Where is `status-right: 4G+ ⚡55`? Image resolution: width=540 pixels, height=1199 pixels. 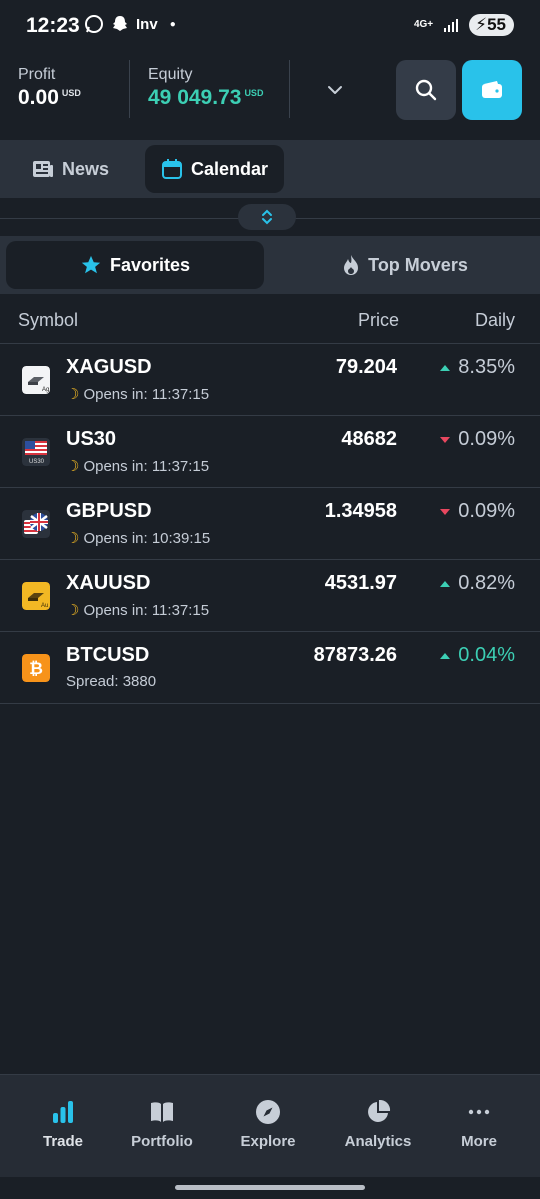
status-right: 4G+ ⚡55 is located at coordinates (464, 25).